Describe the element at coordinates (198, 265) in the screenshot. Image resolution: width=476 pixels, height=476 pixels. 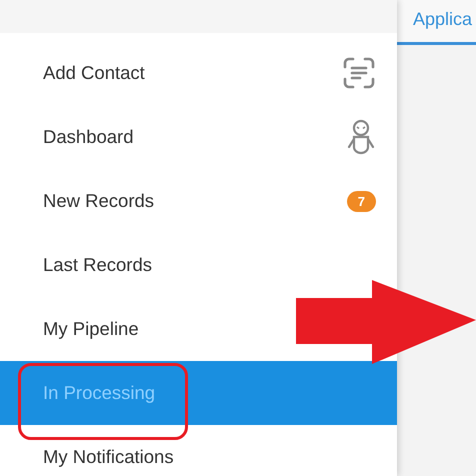
I see `sidebar-item: Last Records` at that location.